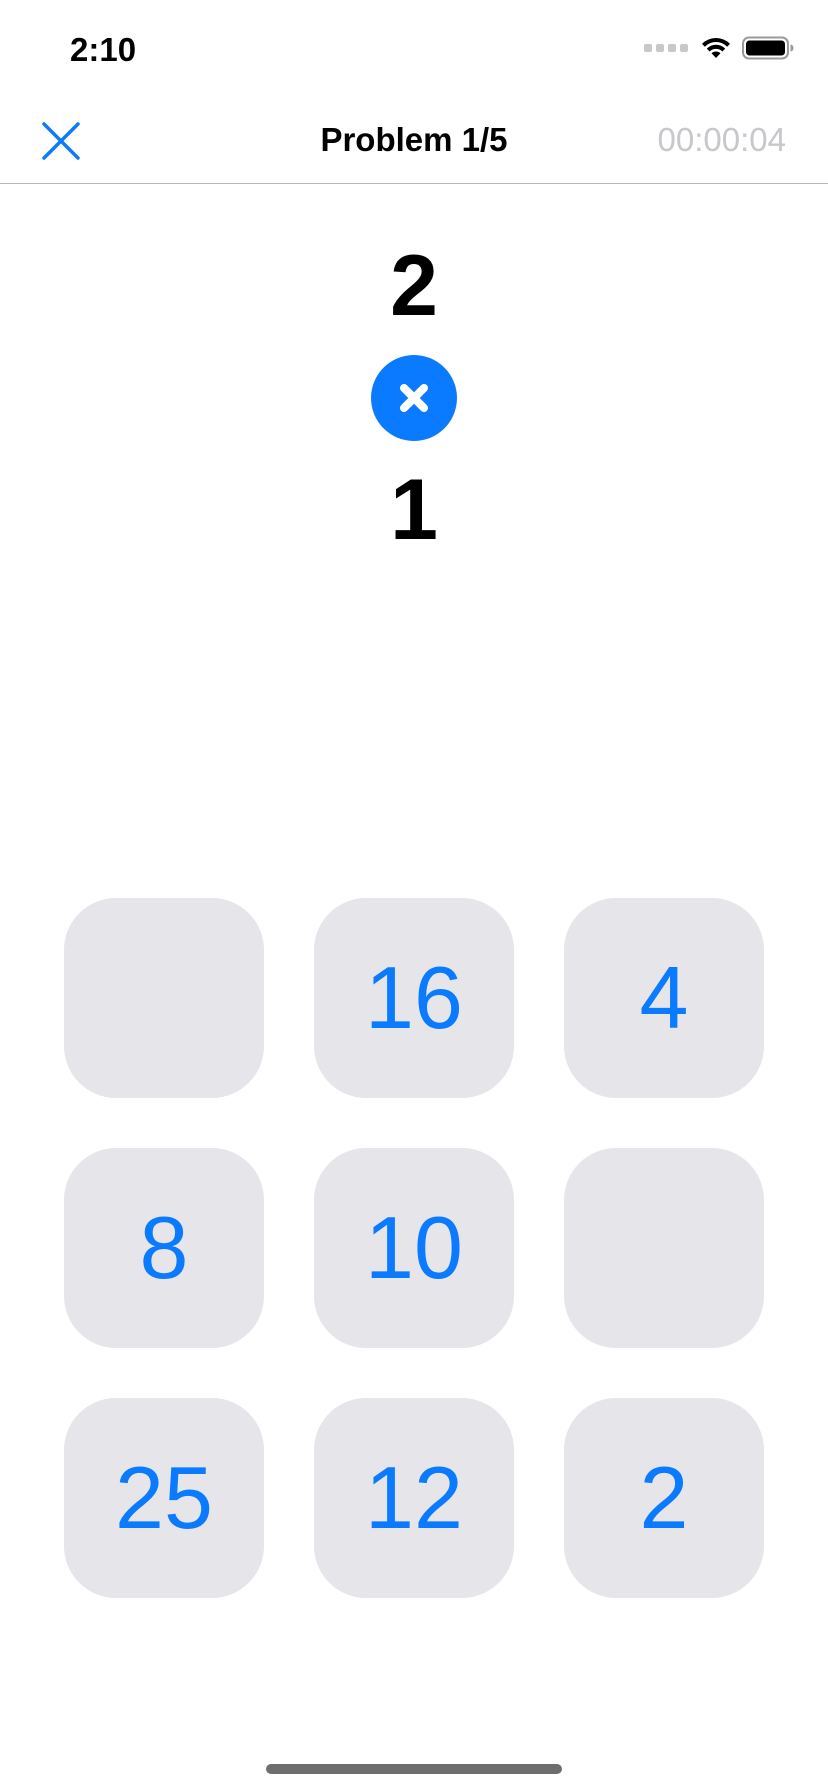  Describe the element at coordinates (664, 1498) in the screenshot. I see `answer-tile: 2` at that location.